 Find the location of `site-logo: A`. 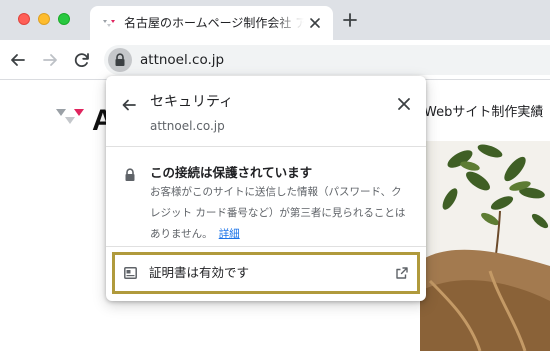

site-logo: A is located at coordinates (85, 121).